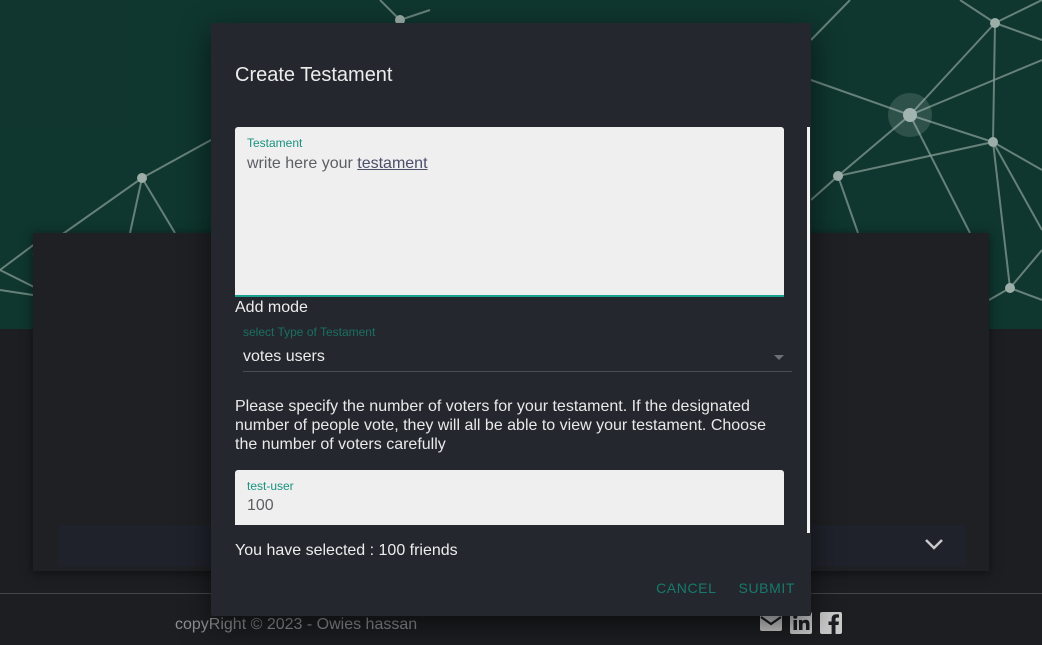  What do you see at coordinates (686, 588) in the screenshot?
I see `cancel-button: CANCEL` at bounding box center [686, 588].